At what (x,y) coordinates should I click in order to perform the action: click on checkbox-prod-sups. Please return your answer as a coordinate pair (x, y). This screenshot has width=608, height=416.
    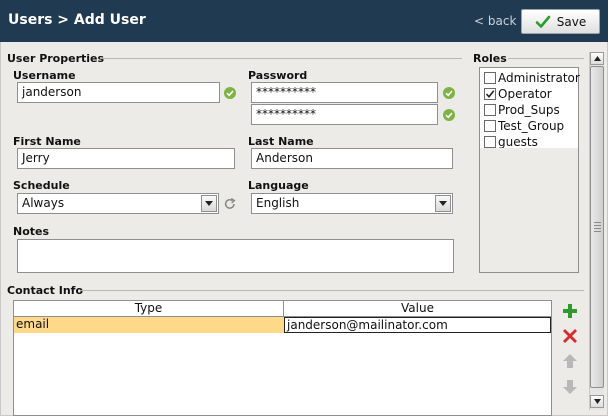
    Looking at the image, I should click on (490, 110).